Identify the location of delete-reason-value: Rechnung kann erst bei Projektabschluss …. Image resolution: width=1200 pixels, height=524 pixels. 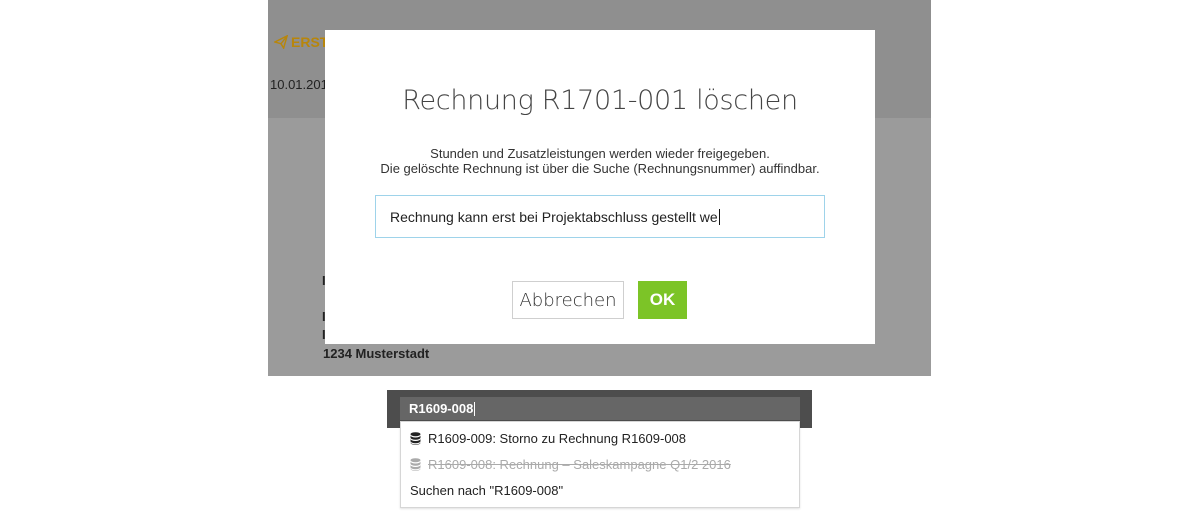
(554, 216).